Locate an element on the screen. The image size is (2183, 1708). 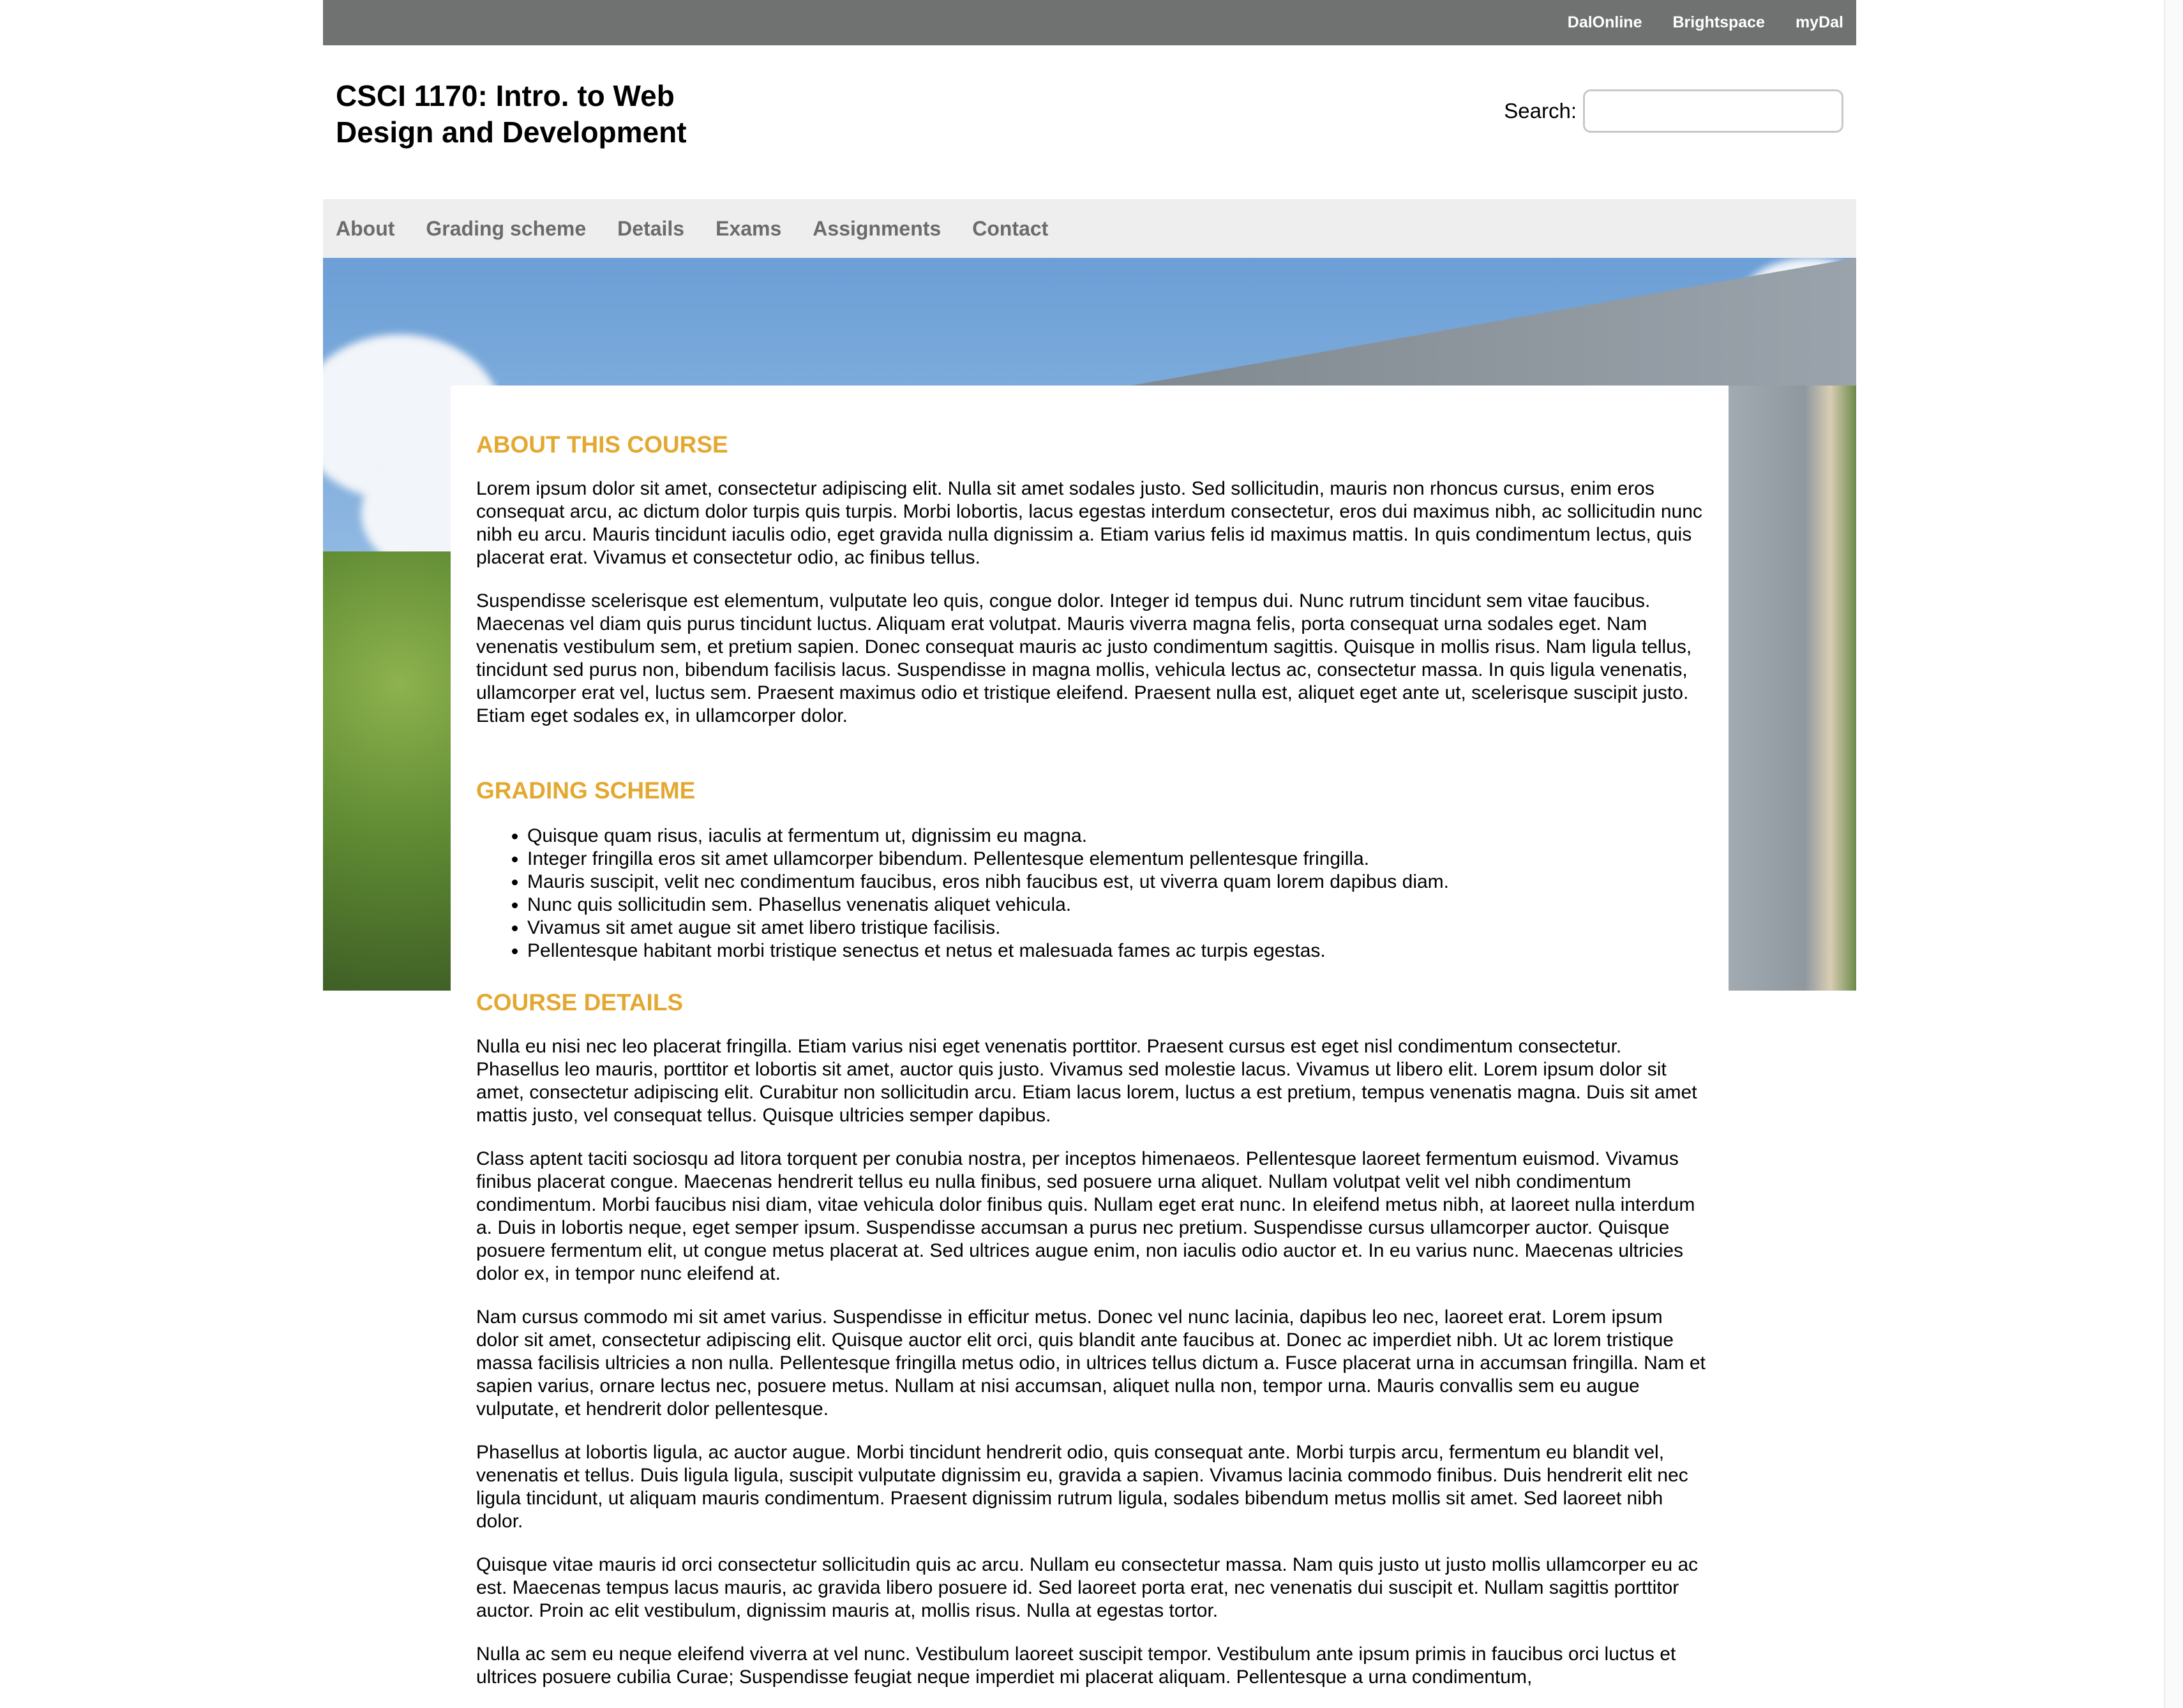
search-area: Search: is located at coordinates (1673, 111).